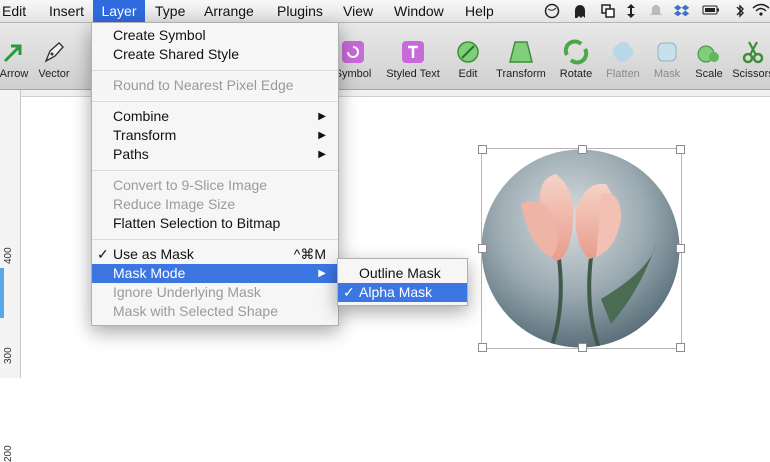  Describe the element at coordinates (8, 355) in the screenshot. I see `ruler-label: 300` at that location.